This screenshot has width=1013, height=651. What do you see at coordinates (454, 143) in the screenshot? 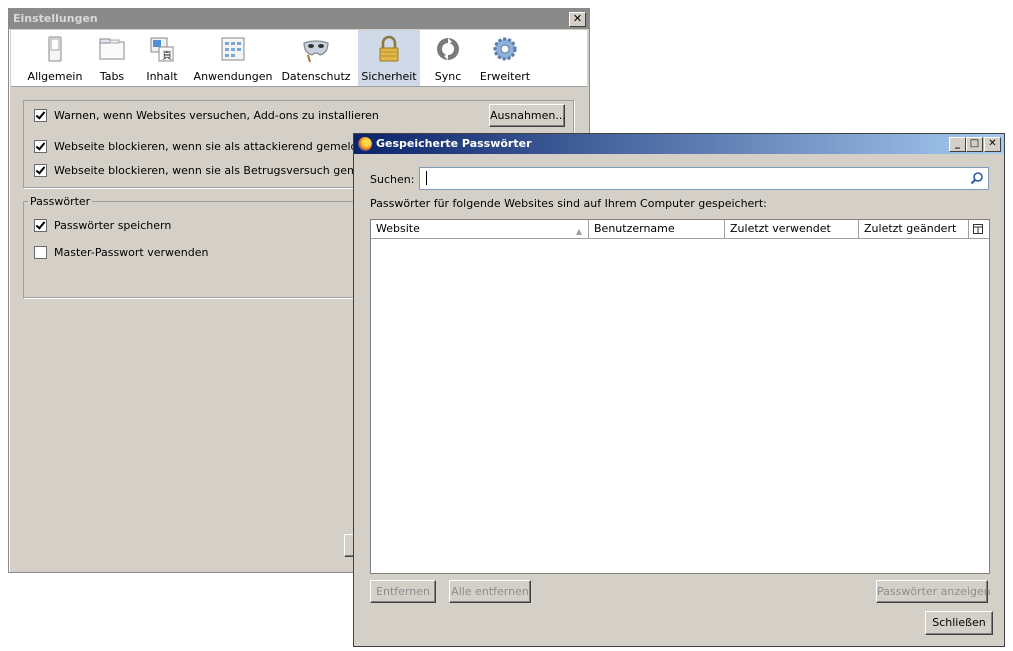
I see `pwd-title: Gespeicherte Passwörter` at bounding box center [454, 143].